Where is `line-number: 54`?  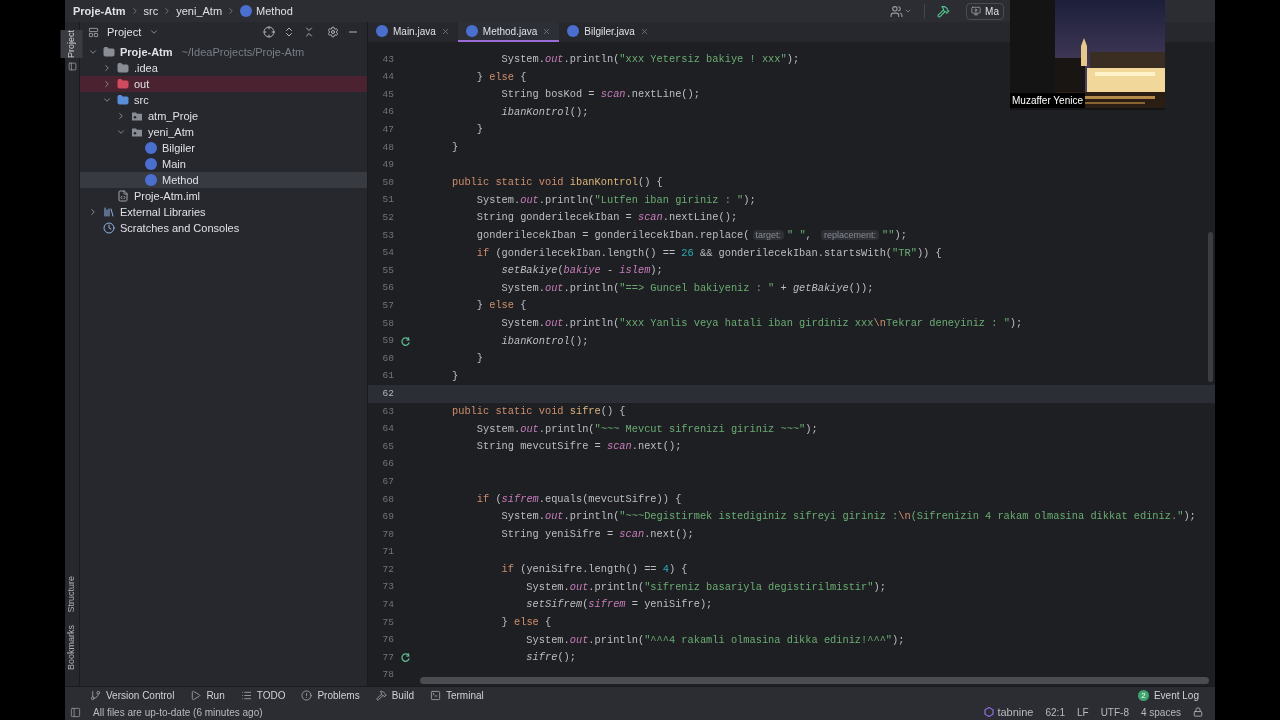
line-number: 54 is located at coordinates (387, 253).